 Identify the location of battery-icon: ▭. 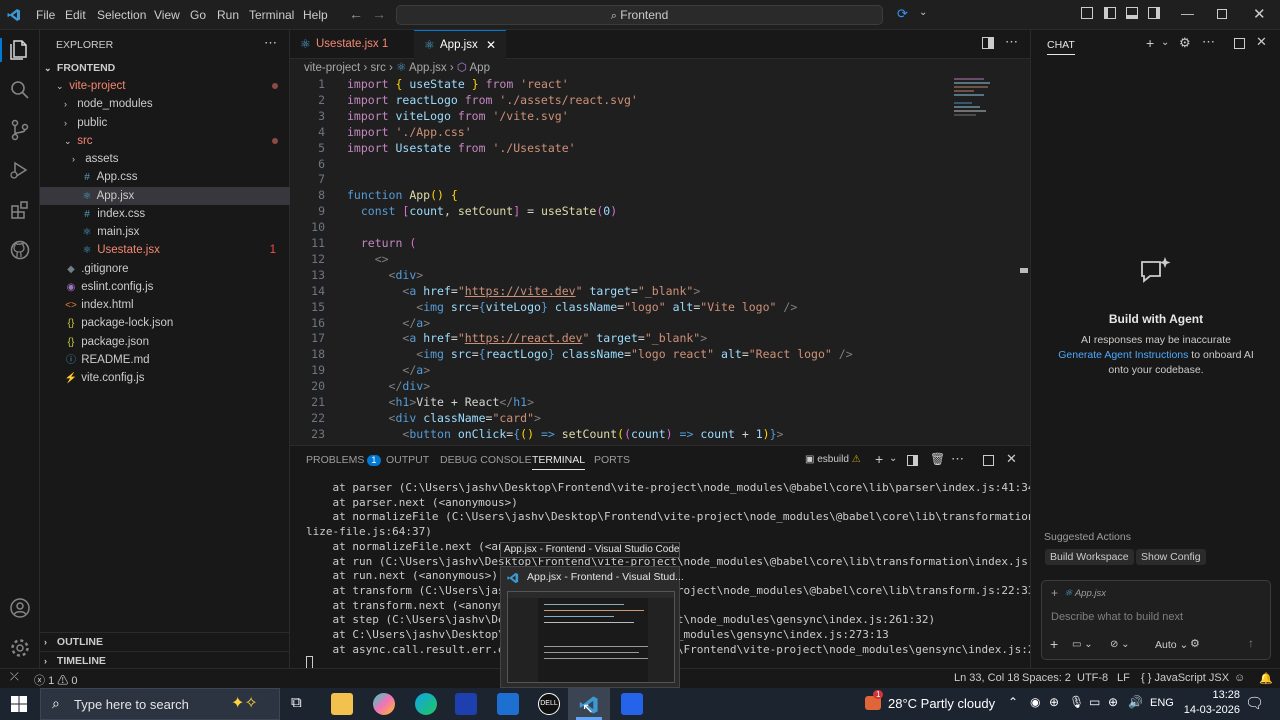
(1094, 702).